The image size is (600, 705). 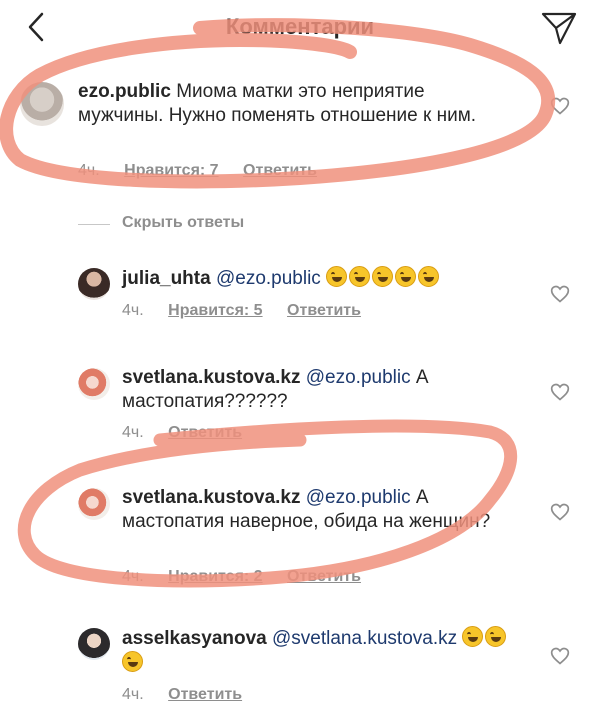 What do you see at coordinates (322, 651) in the screenshot?
I see `comment-text: asselkasyanova @svetlana.kustova.kz` at bounding box center [322, 651].